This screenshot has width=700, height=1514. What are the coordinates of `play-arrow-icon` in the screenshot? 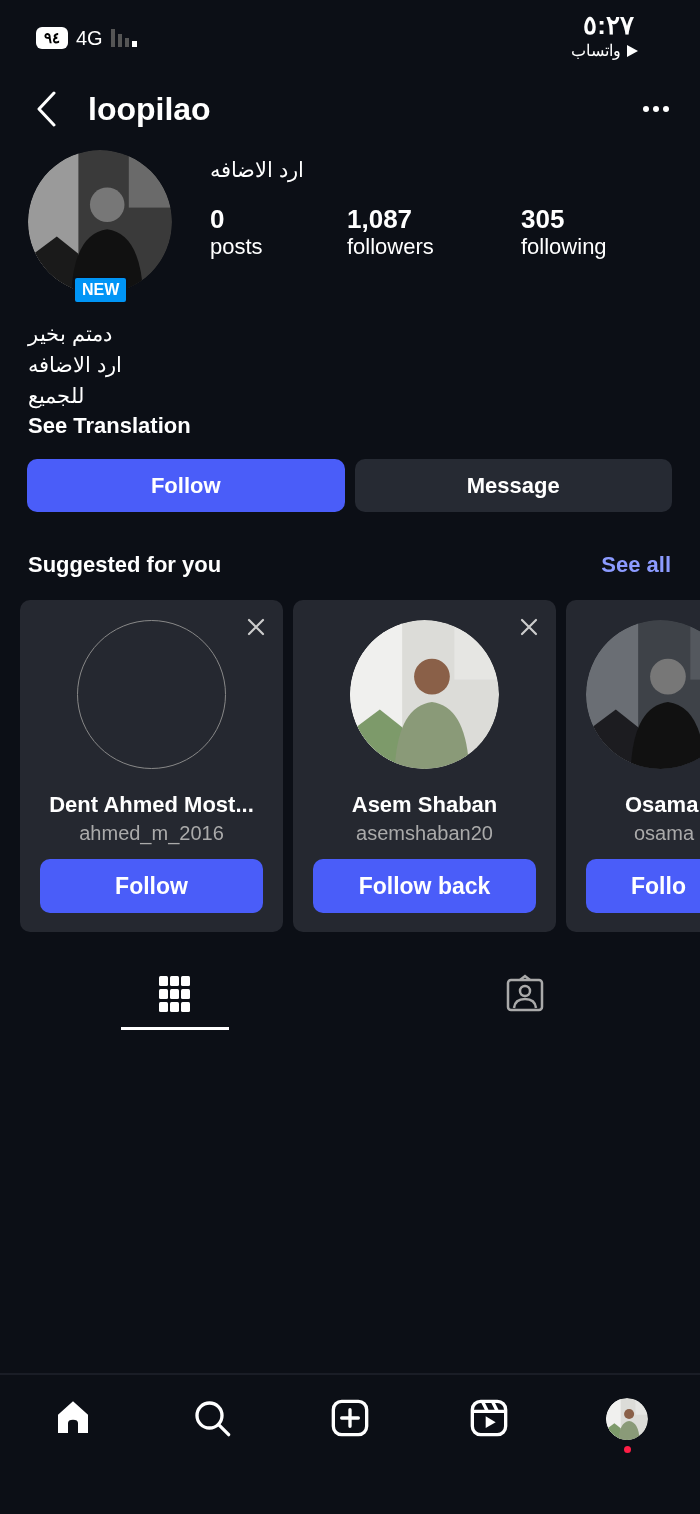 It's located at (632, 50).